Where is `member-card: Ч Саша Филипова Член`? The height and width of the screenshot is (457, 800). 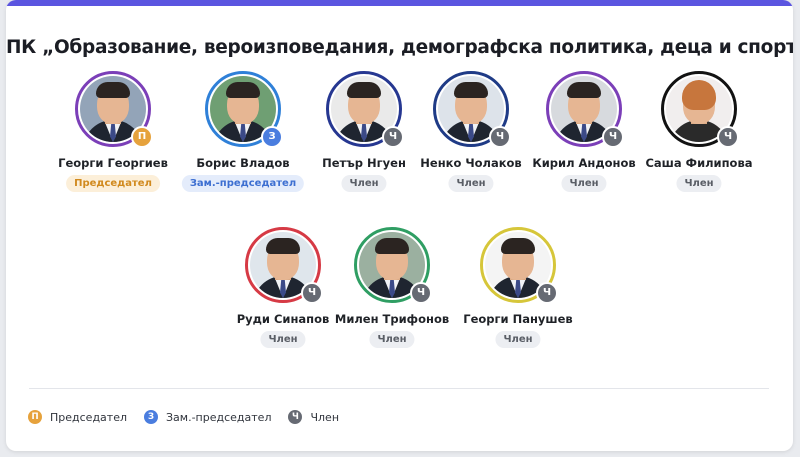 member-card: Ч Саша Филипова Член is located at coordinates (699, 133).